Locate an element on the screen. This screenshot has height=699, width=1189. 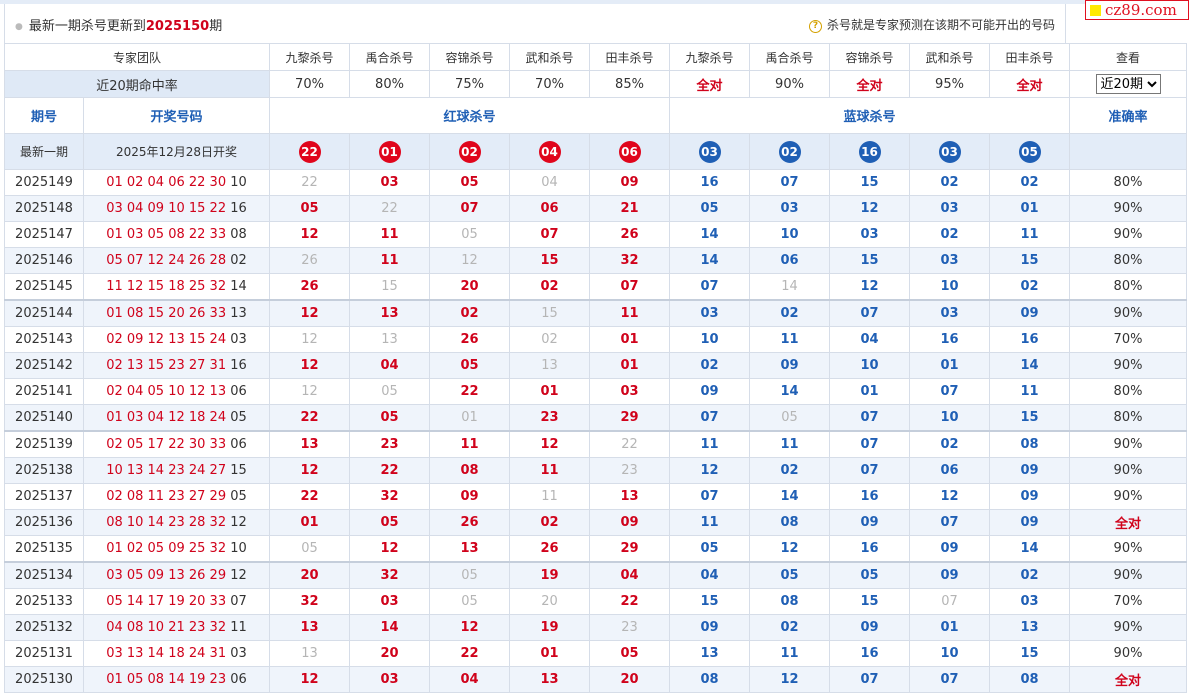
blue-draw-number: 03 is located at coordinates (238, 339).